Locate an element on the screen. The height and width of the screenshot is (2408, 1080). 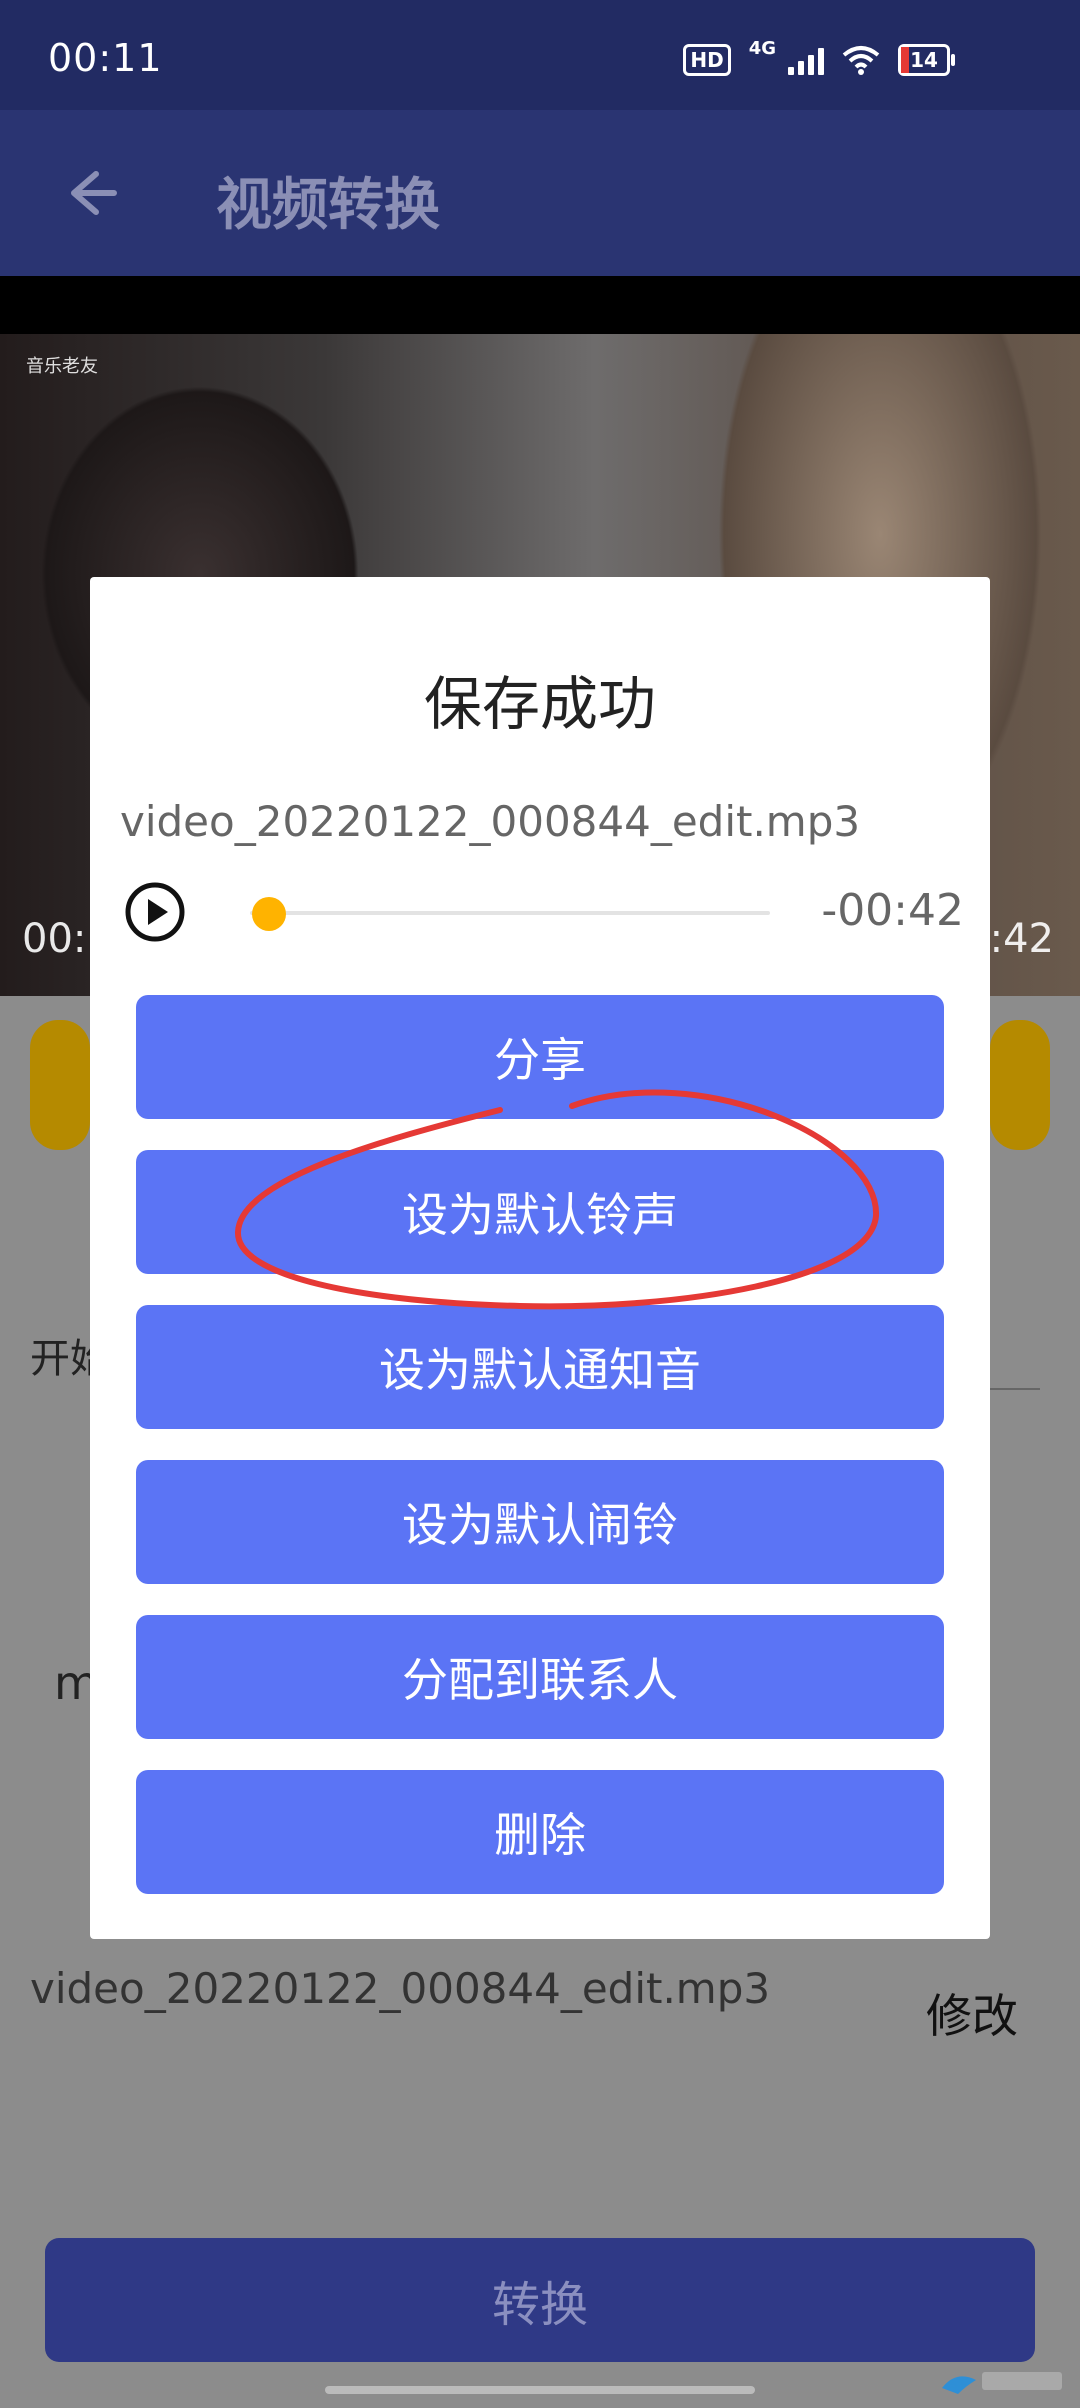
page-title: 视频转换 is located at coordinates (328, 205).